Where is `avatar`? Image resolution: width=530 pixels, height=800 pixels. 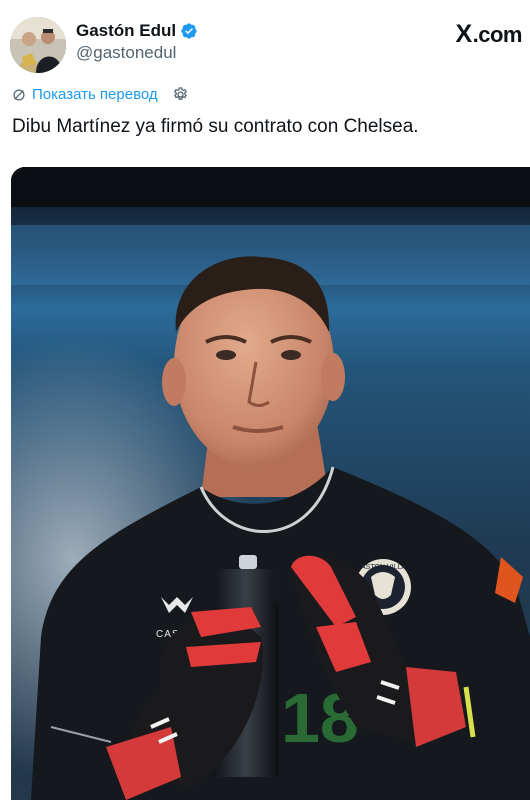 avatar is located at coordinates (38, 45).